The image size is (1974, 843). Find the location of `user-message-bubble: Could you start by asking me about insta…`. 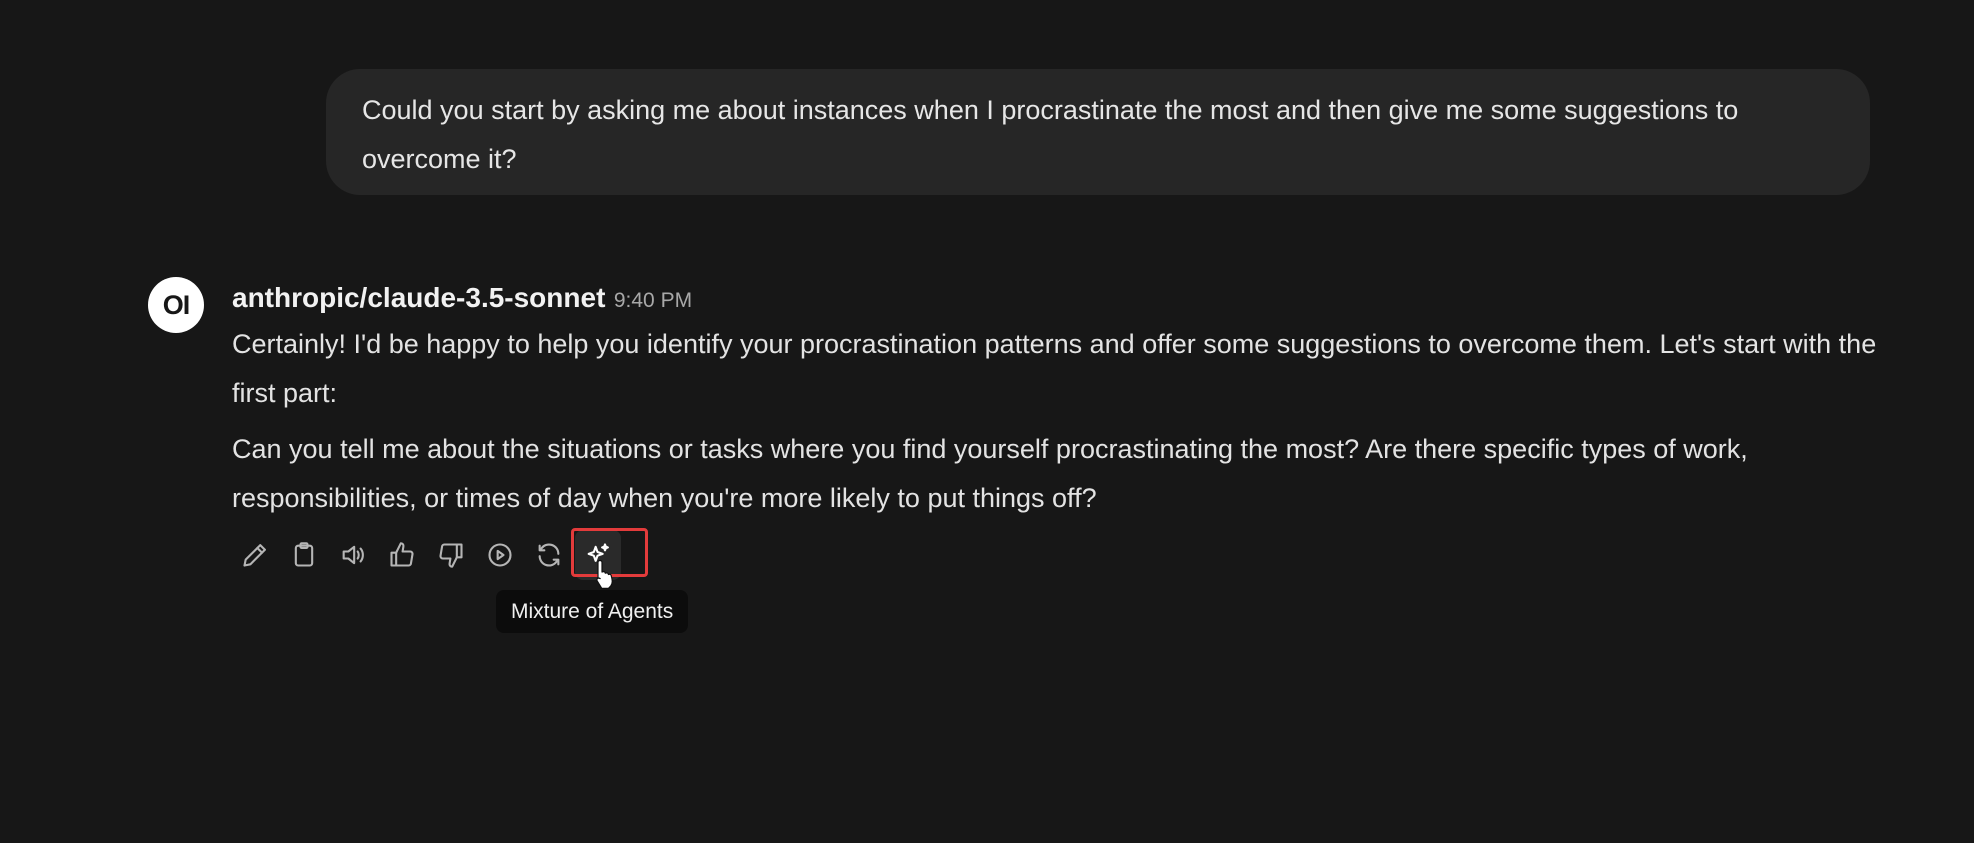

user-message-bubble: Could you start by asking me about insta… is located at coordinates (1098, 132).